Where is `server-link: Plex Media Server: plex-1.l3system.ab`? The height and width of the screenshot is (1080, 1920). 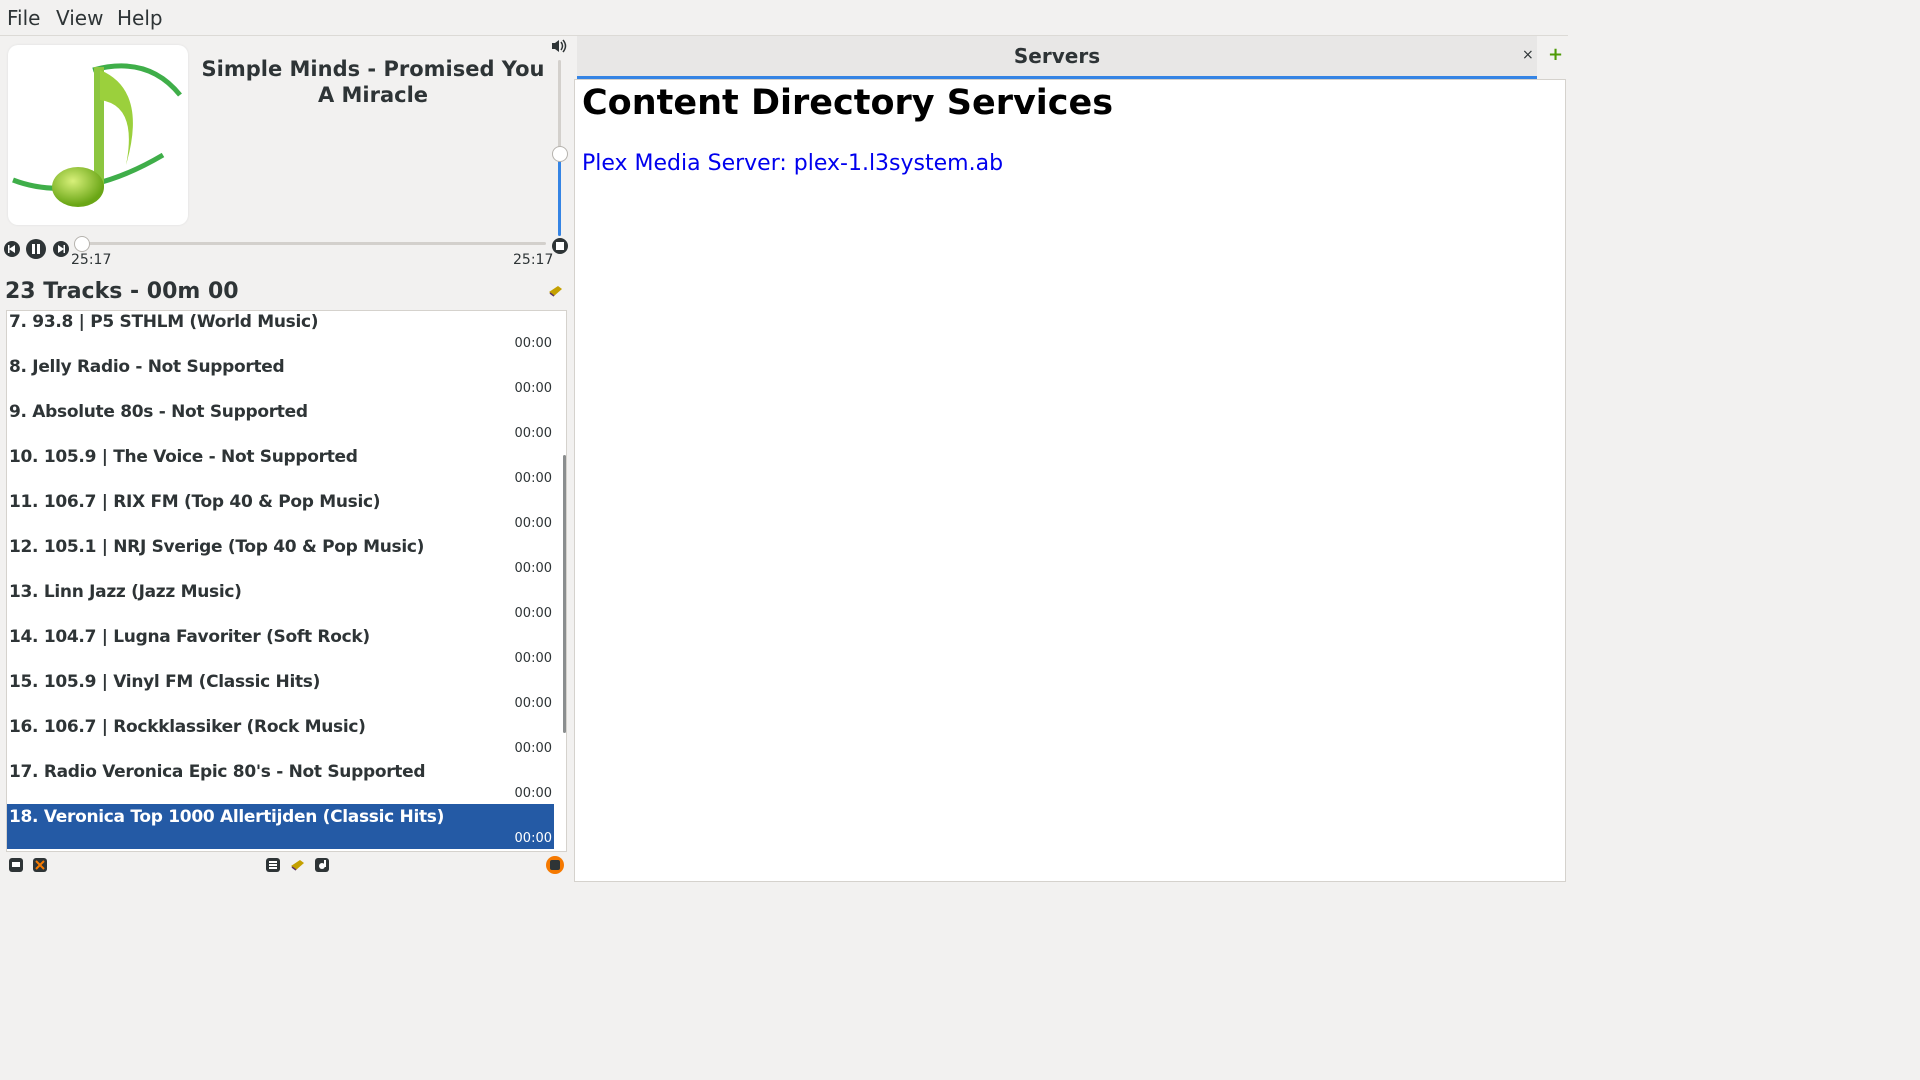 server-link: Plex Media Server: plex-1.l3system.ab is located at coordinates (792, 163).